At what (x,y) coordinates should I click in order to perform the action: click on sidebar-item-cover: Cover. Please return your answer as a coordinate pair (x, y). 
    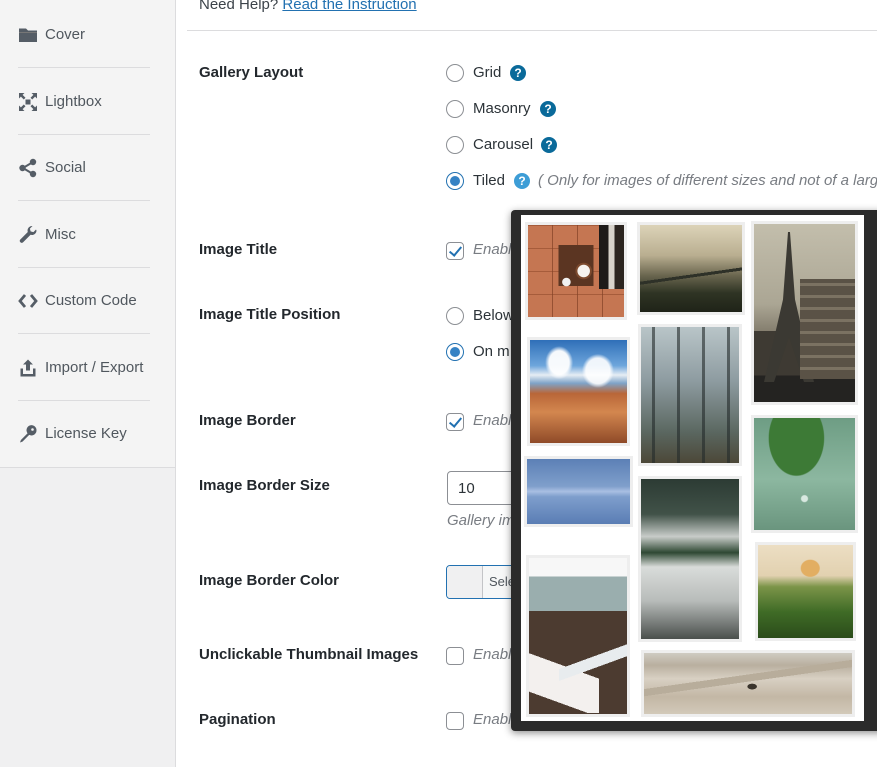
    Looking at the image, I should click on (87, 35).